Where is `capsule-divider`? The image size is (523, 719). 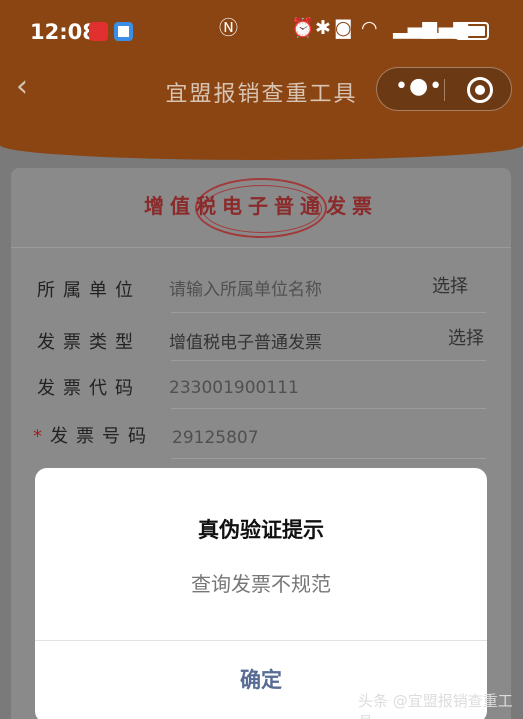 capsule-divider is located at coordinates (444, 90).